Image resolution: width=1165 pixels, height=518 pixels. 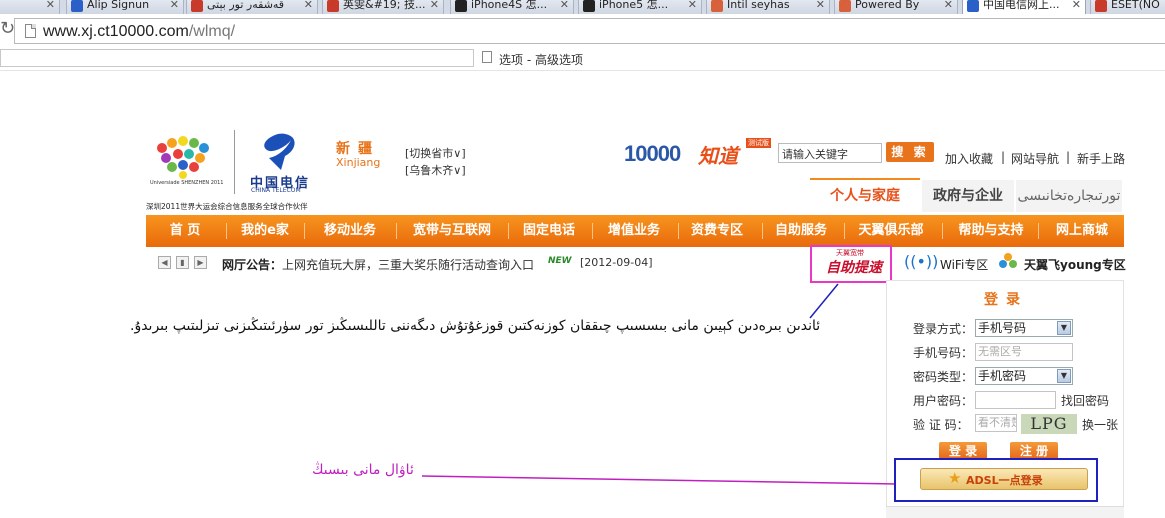 I want to click on wifi-zone-link: WiFi专区, so click(x=964, y=264).